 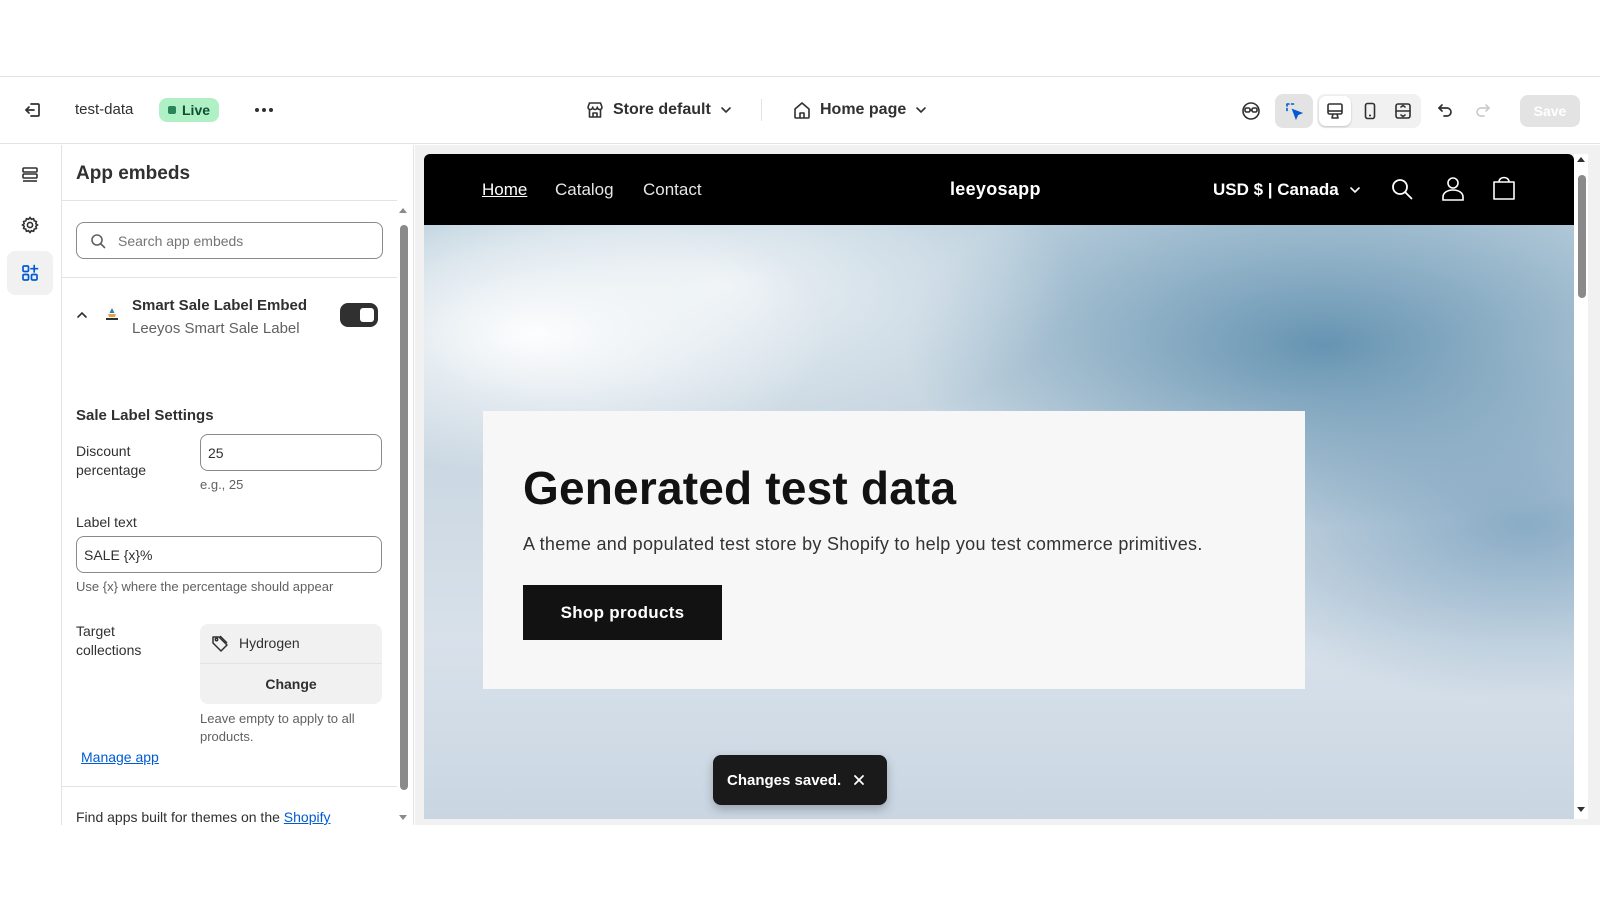 What do you see at coordinates (800, 862) in the screenshot?
I see `window-bottom-gap` at bounding box center [800, 862].